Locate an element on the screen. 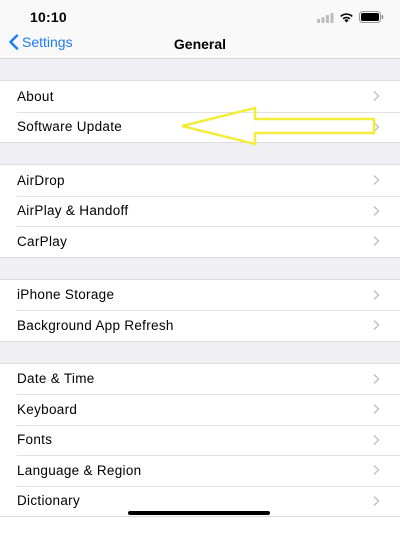  settings-group: iPhone Storage Background App Refresh is located at coordinates (200, 310).